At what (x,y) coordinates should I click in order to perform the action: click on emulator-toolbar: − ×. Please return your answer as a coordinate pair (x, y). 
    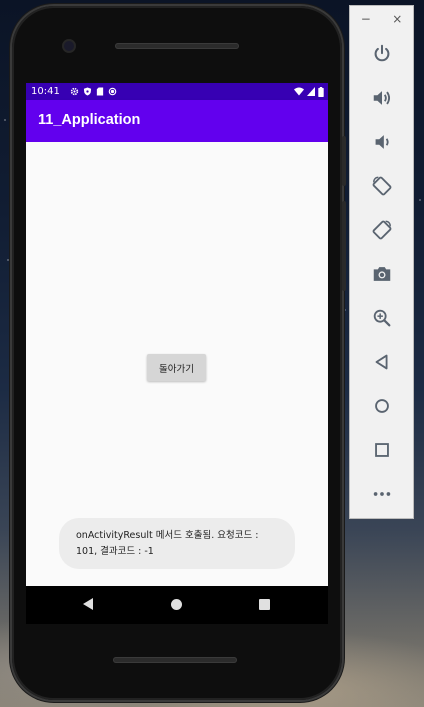
    Looking at the image, I should click on (381, 262).